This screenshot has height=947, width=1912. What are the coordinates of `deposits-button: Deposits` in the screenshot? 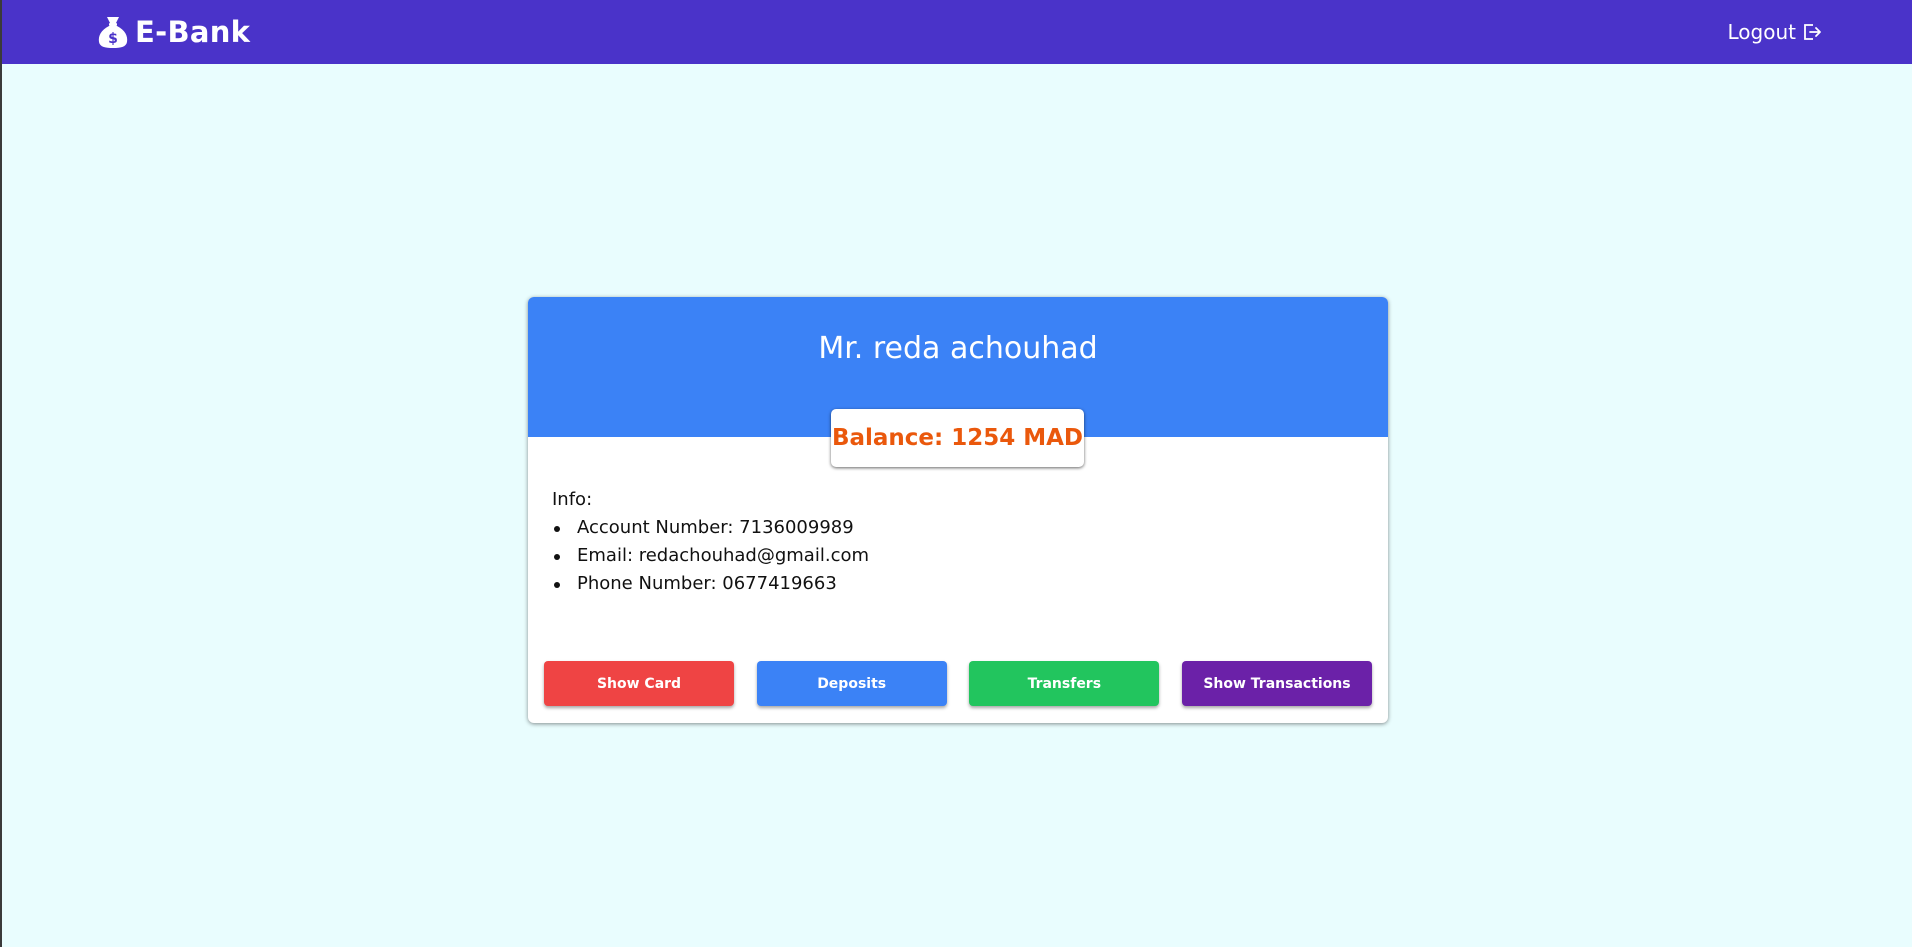 It's located at (851, 683).